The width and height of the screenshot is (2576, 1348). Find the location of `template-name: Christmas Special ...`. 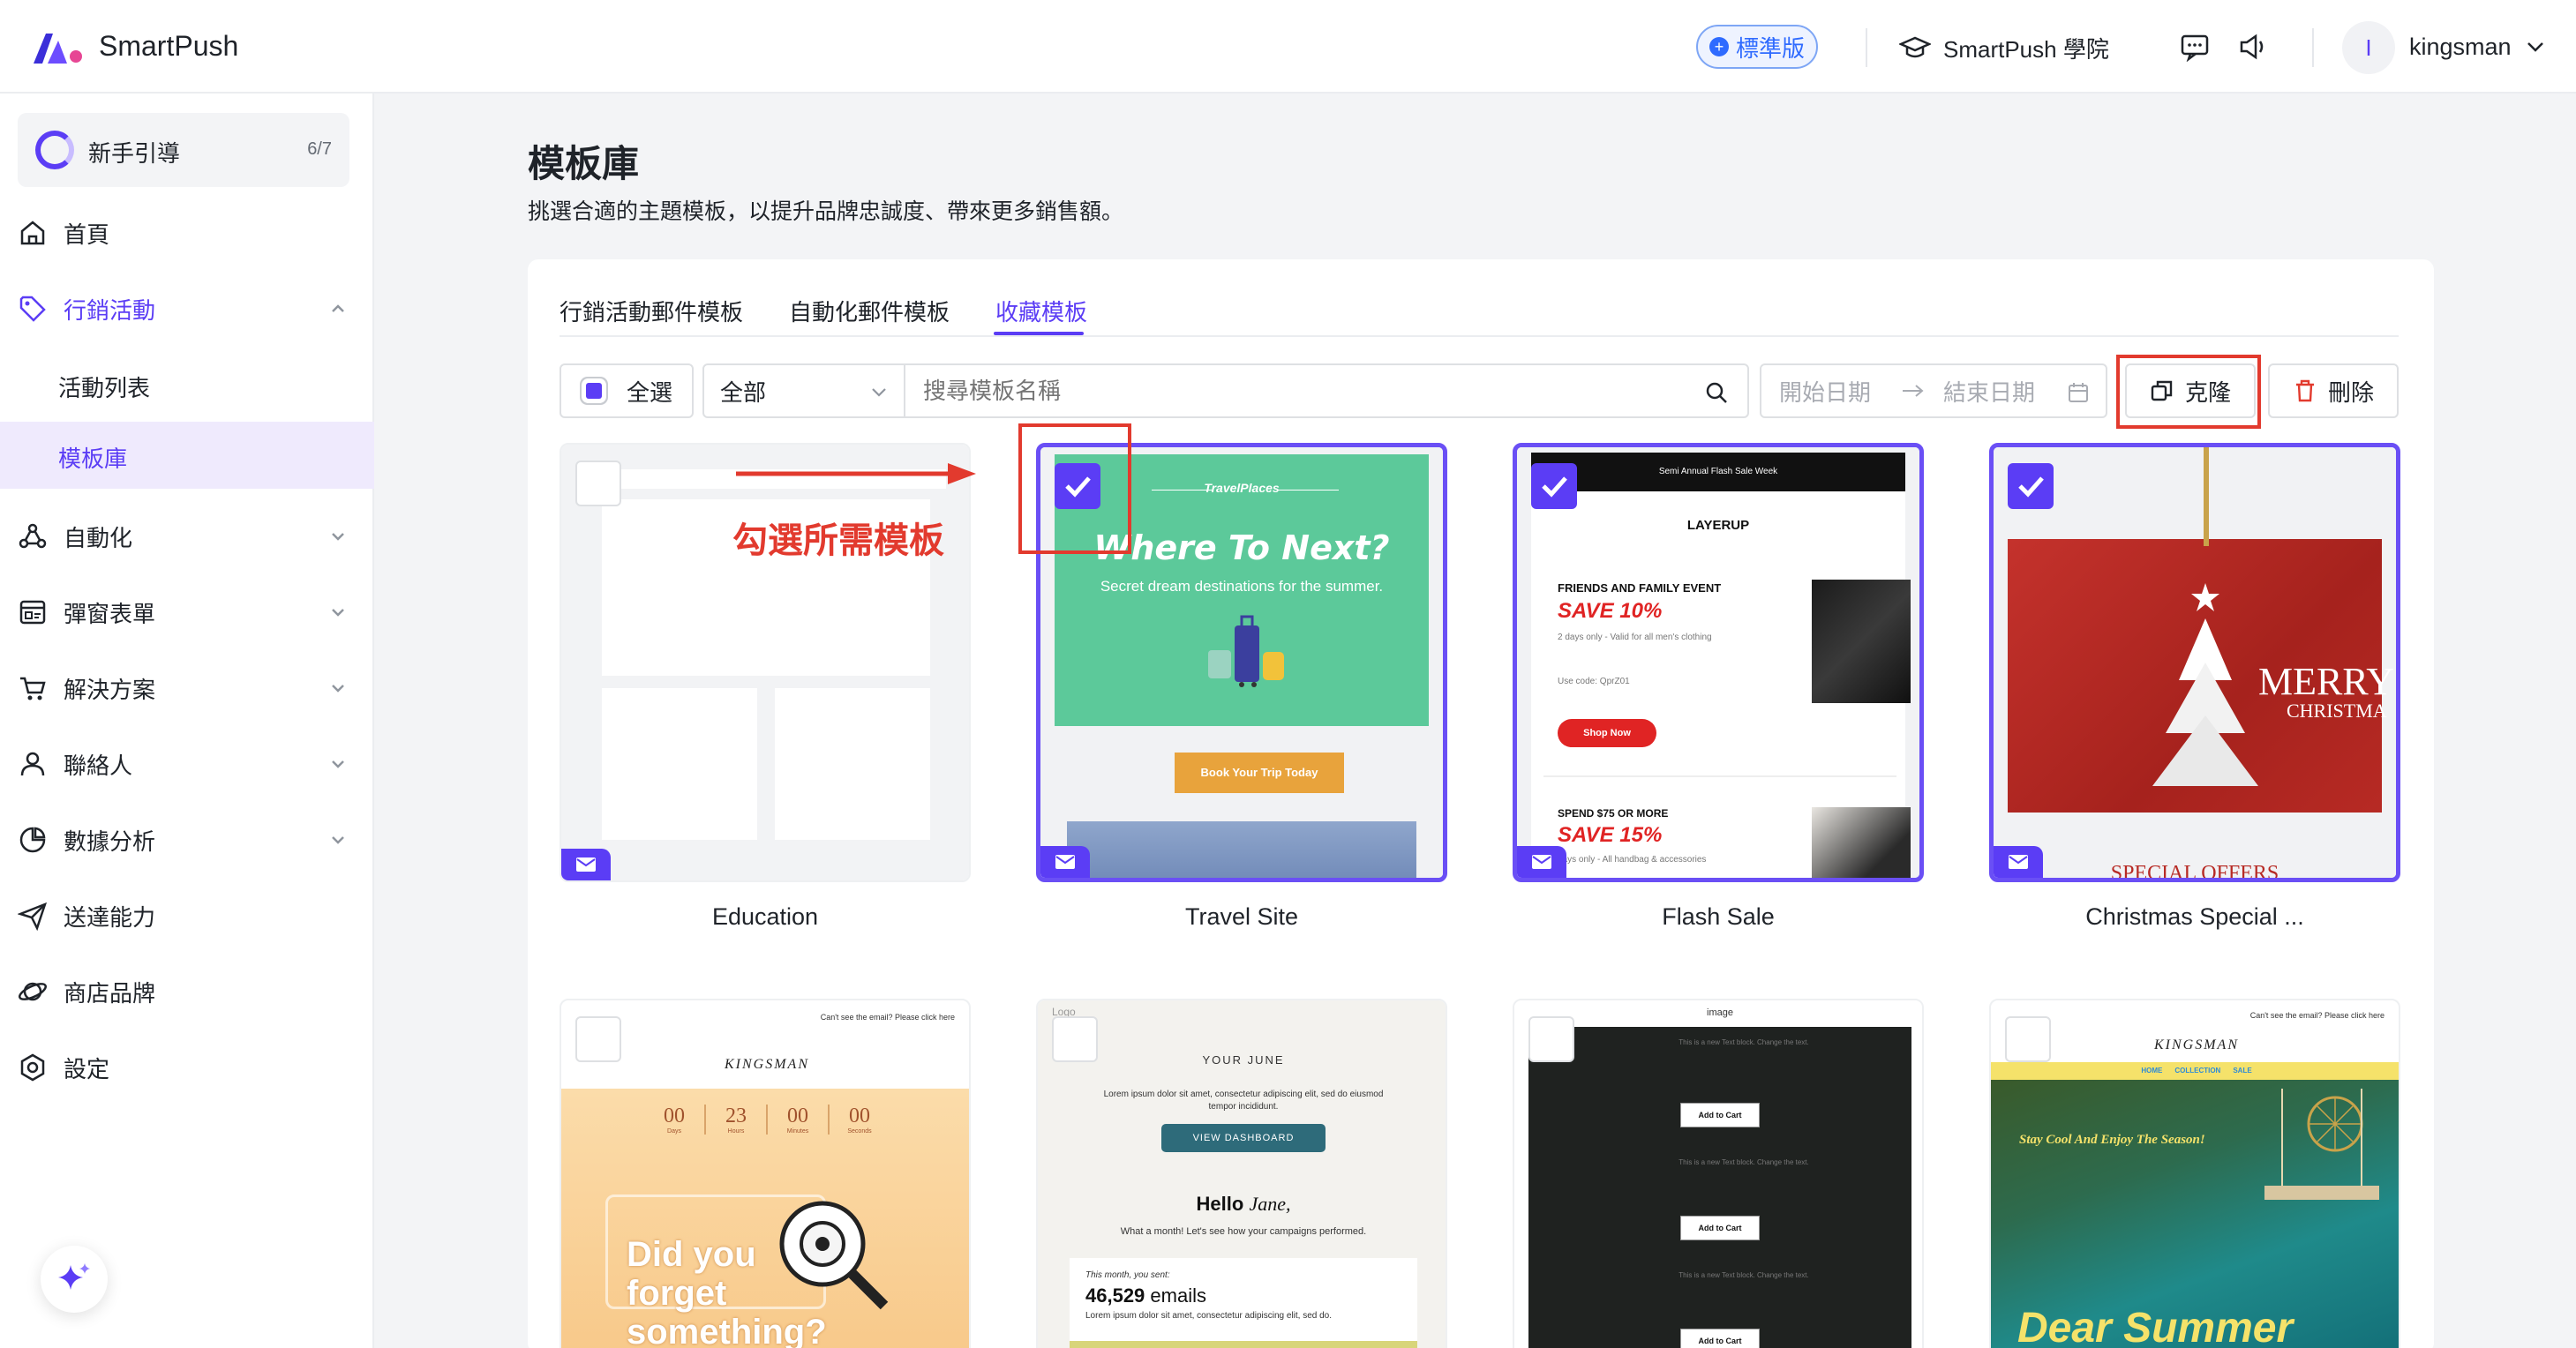

template-name: Christmas Special ... is located at coordinates (2194, 916).